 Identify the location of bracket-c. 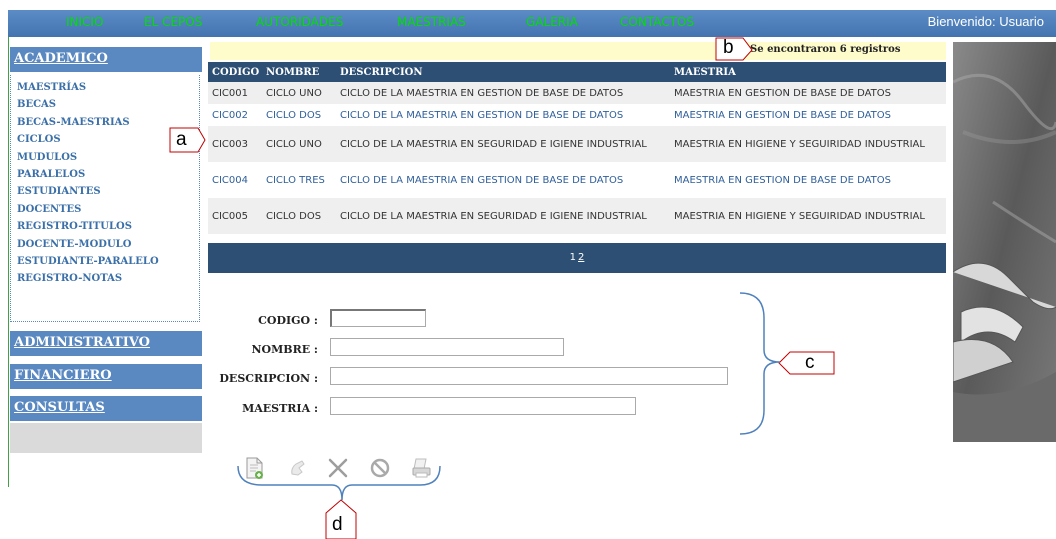
(760, 363).